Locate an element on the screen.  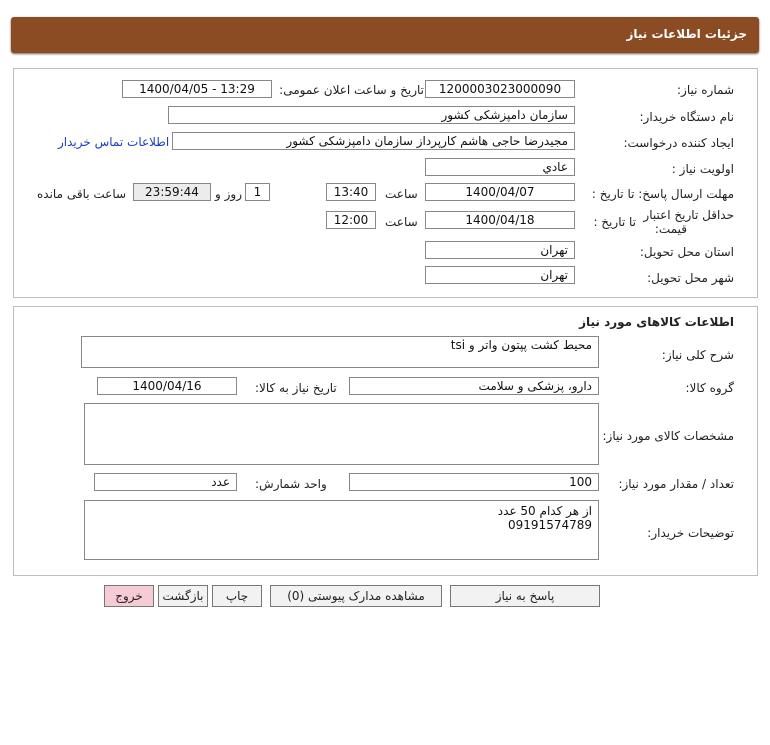
notes-field: از هر کدام 50 عدد 09191574789 is located at coordinates (341, 530).